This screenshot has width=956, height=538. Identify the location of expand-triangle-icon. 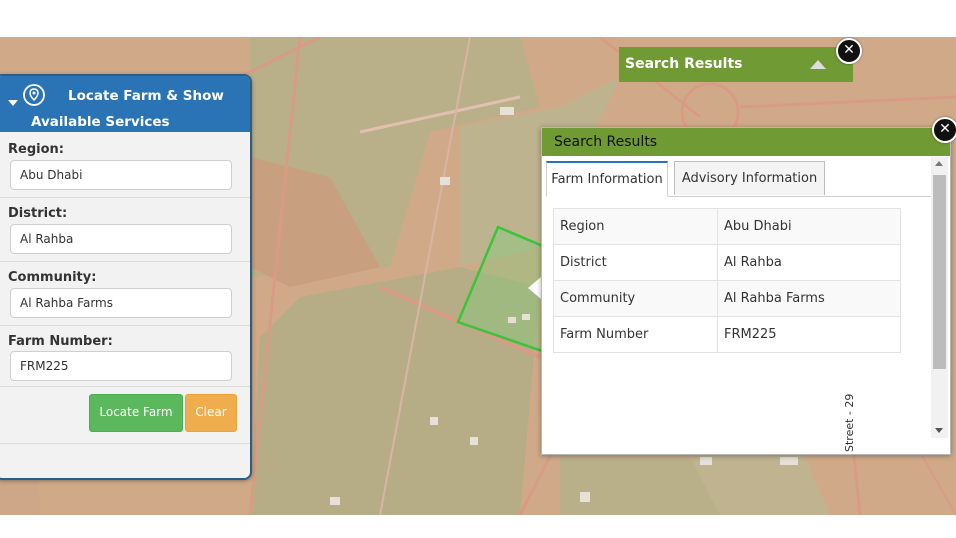
(818, 64).